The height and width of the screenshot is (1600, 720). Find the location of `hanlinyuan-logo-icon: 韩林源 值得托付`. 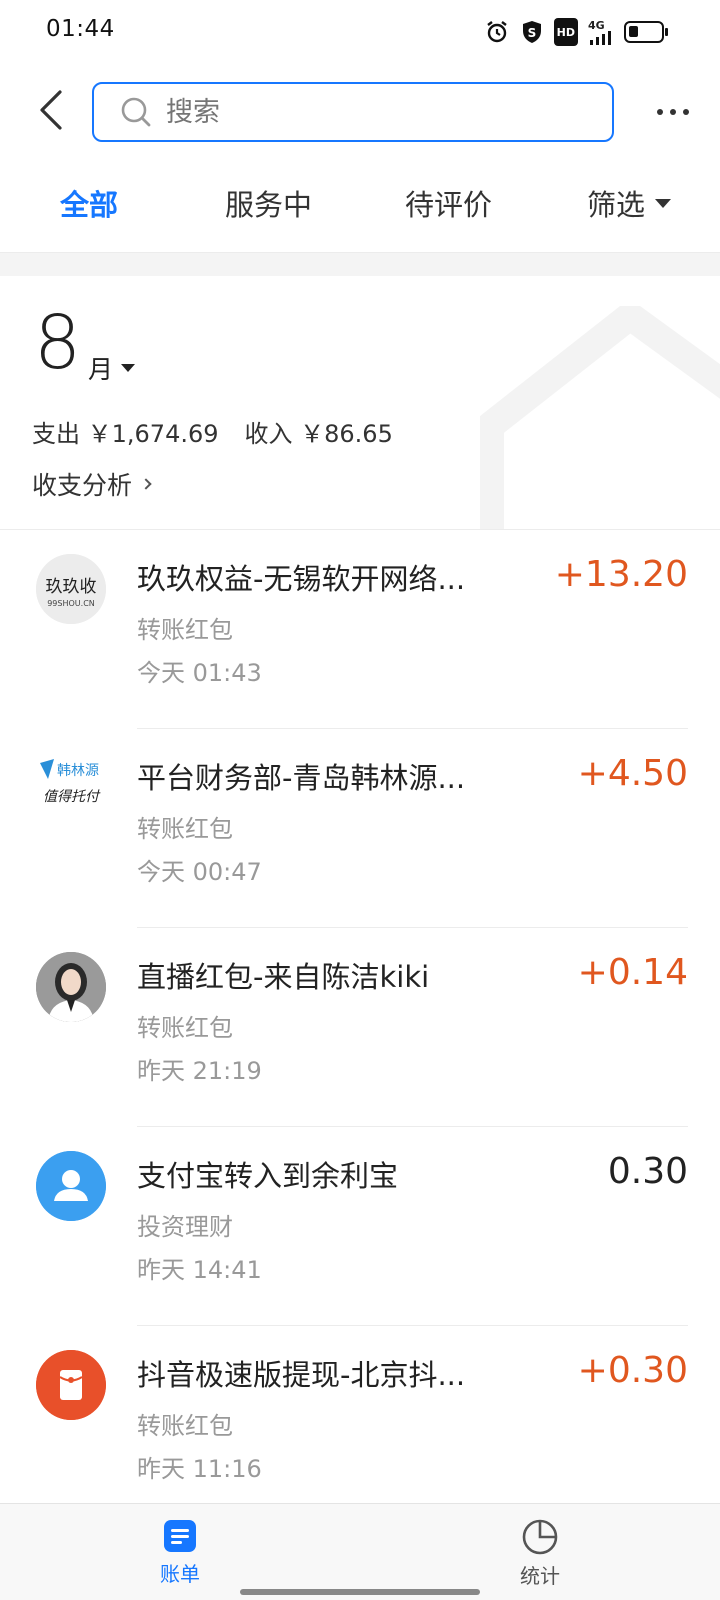

hanlinyuan-logo-icon: 韩林源 值得托付 is located at coordinates (70, 782).